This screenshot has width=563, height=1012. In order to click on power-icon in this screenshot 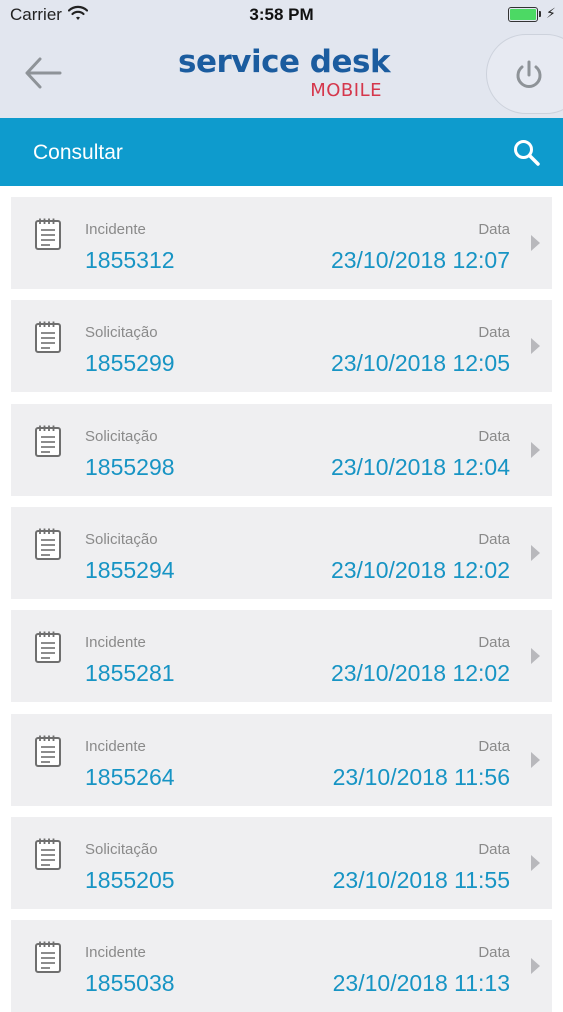, I will do `click(529, 74)`.